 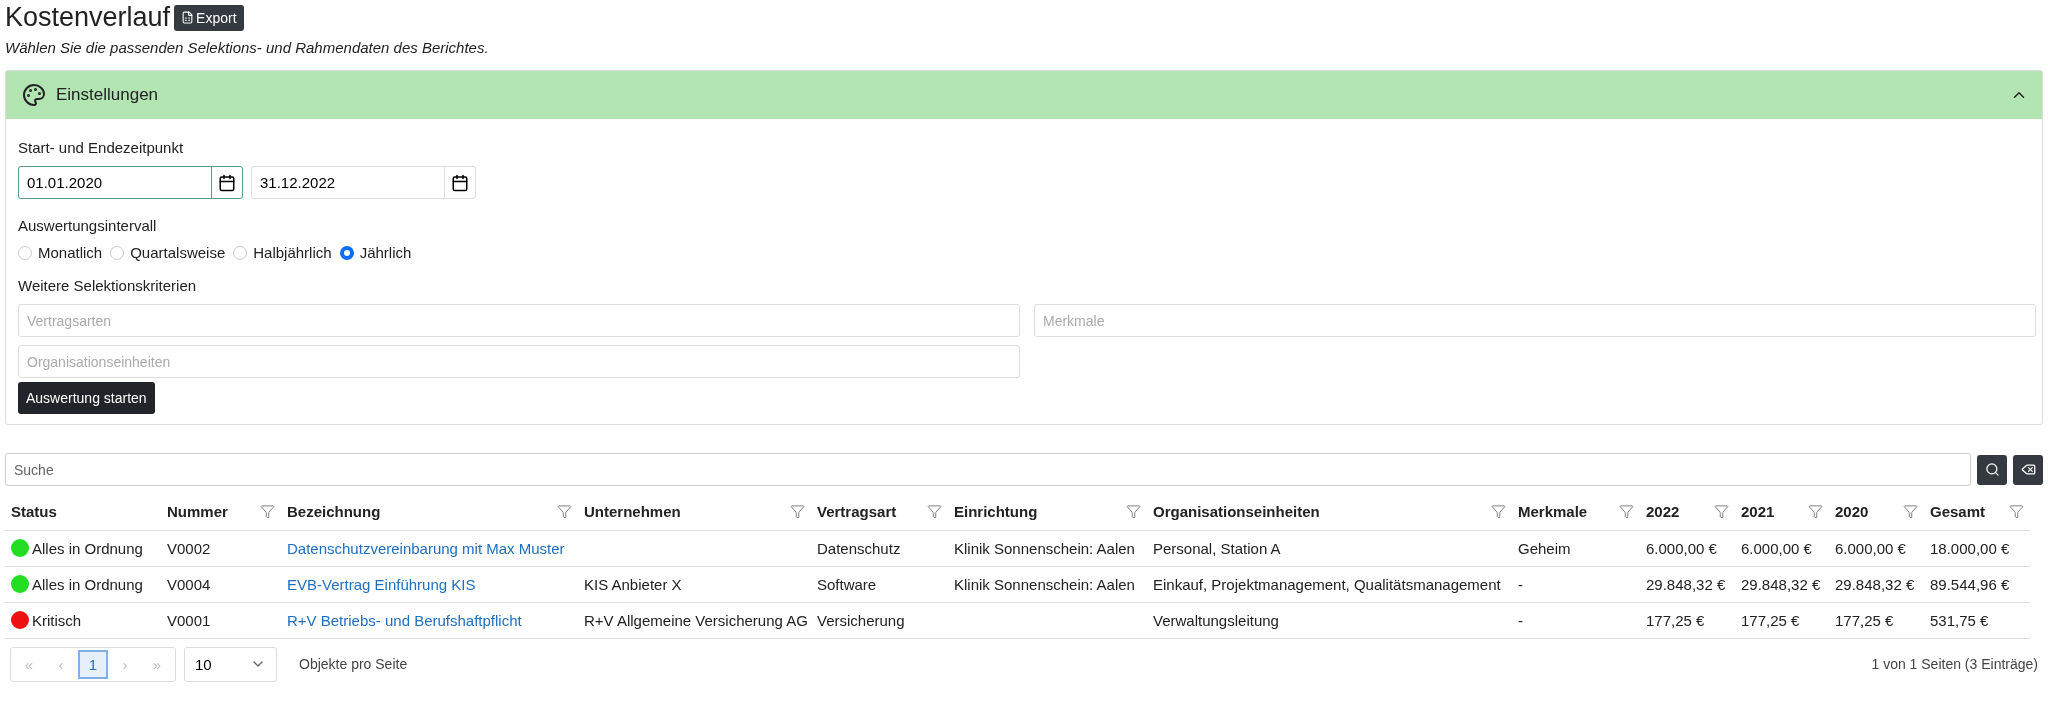 I want to click on column-header: Vertragsart, so click(x=857, y=512).